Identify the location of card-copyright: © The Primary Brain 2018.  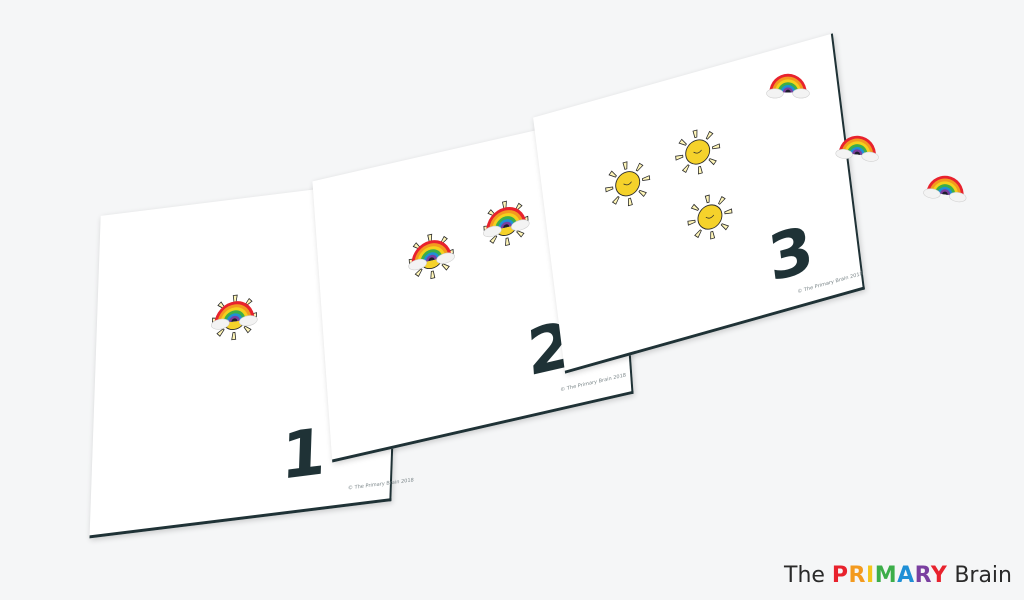
(380, 484).